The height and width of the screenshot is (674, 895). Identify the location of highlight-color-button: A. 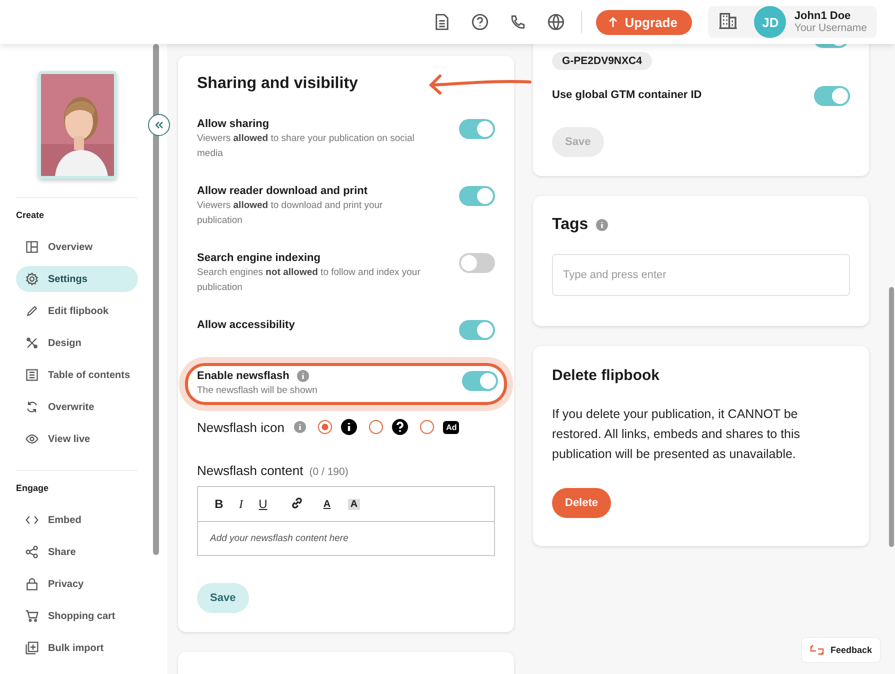
(354, 504).